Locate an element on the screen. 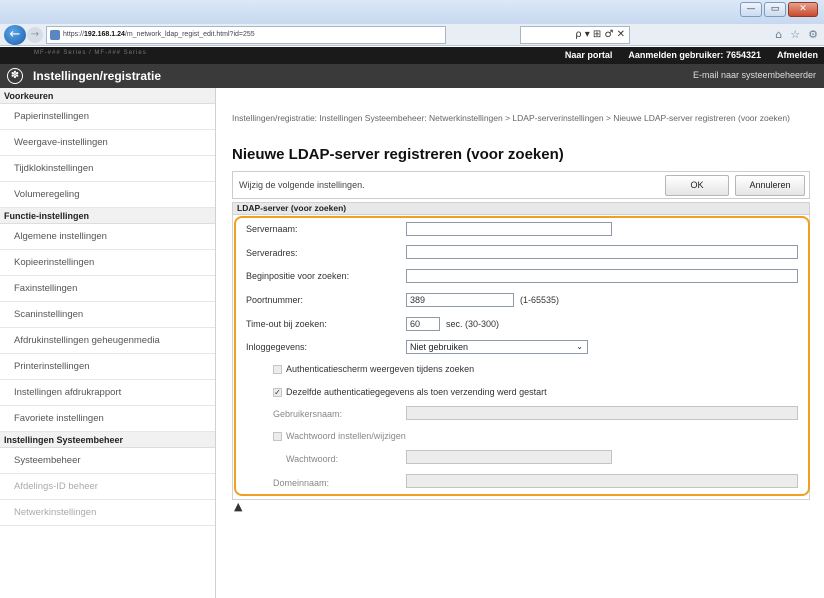 This screenshot has width=824, height=598. sidebar-item-timer-settings: Tijdklokinstellingen is located at coordinates (107, 169).